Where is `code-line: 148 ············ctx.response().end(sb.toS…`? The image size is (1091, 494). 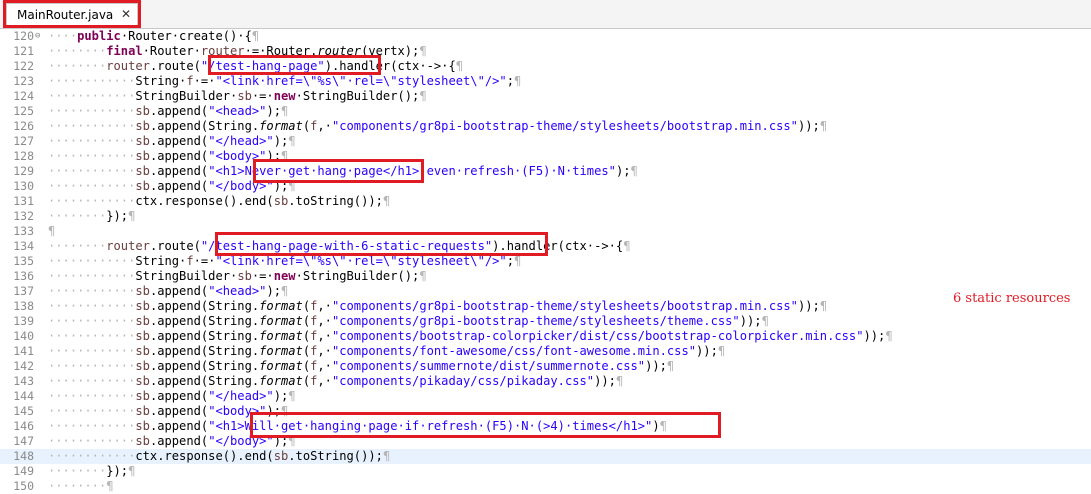
code-line: 148 ············ctx.response().end(sb.toS… is located at coordinates (545, 456).